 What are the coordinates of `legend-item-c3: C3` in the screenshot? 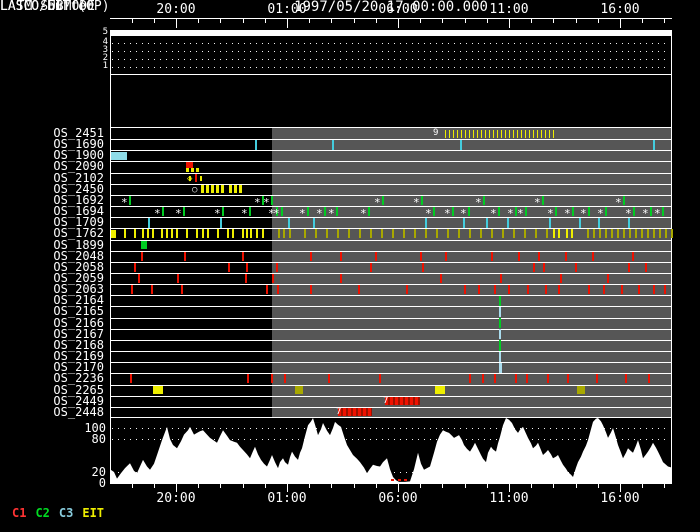 It's located at (66, 513).